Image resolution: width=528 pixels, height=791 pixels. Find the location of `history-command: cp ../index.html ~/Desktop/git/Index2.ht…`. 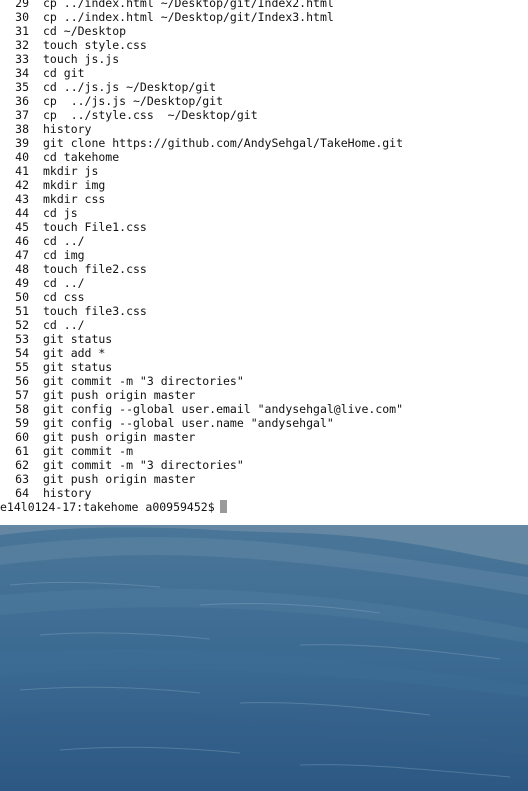

history-command: cp ../index.html ~/Desktop/git/Index2.ht… is located at coordinates (188, 5).